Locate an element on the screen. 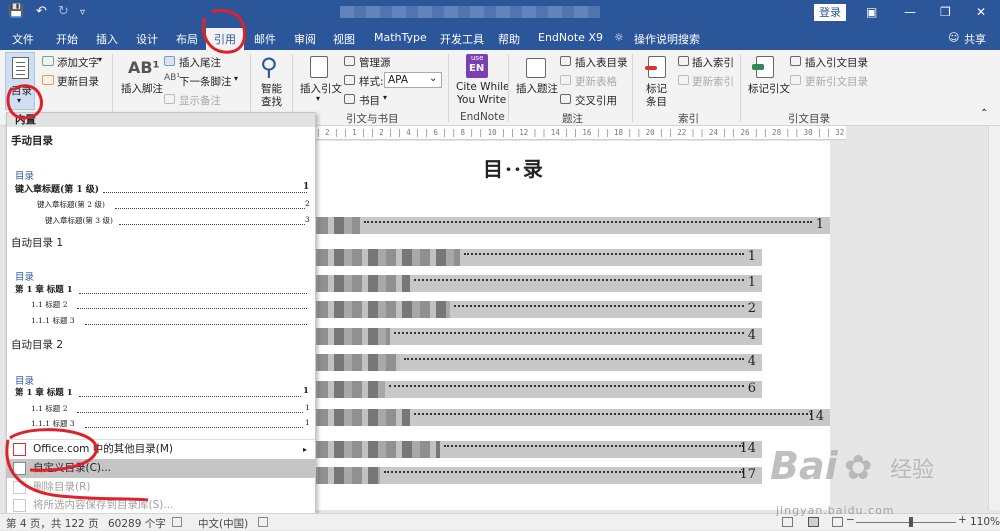 This screenshot has width=1000, height=531. page-number: 1 is located at coordinates (306, 391).